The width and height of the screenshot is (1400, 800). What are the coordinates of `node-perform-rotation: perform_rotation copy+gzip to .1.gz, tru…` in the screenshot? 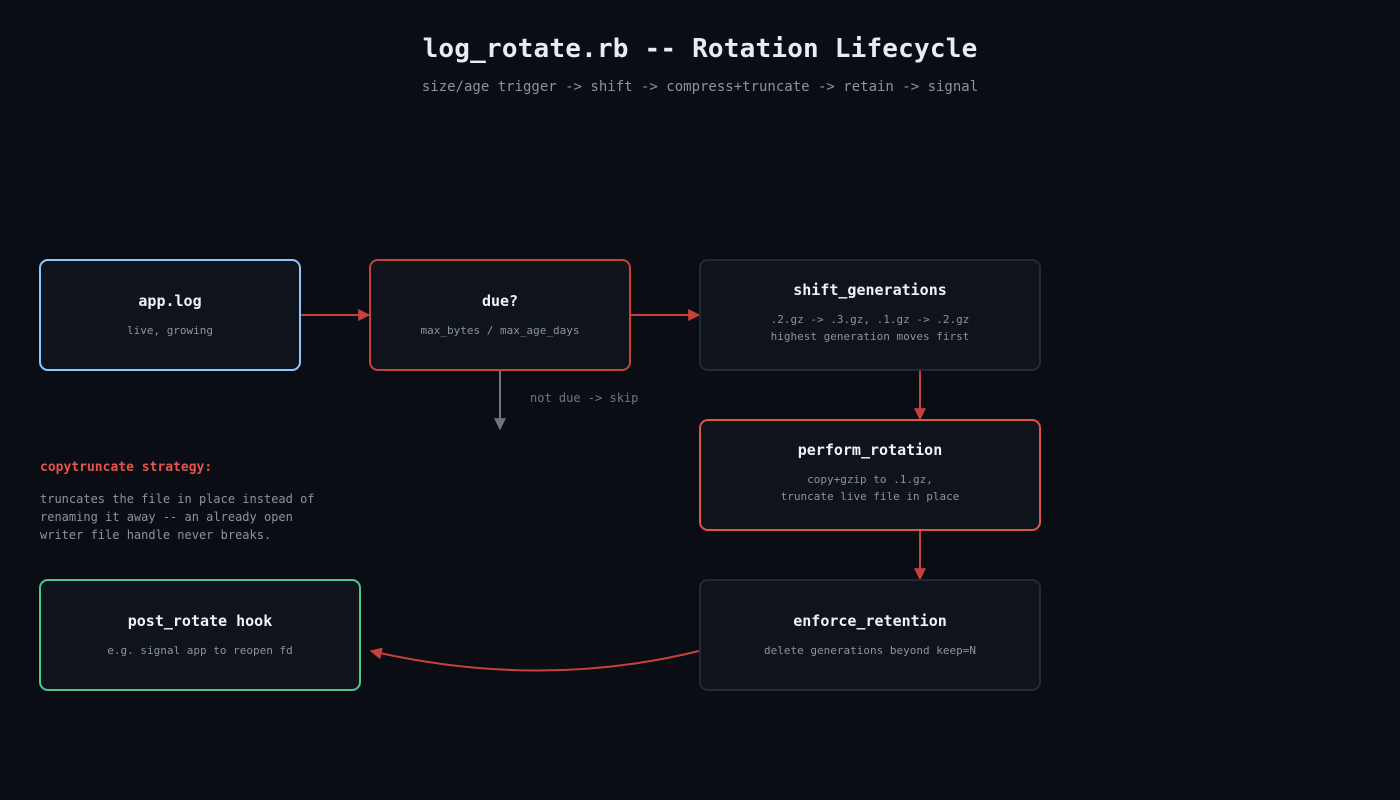 It's located at (870, 475).